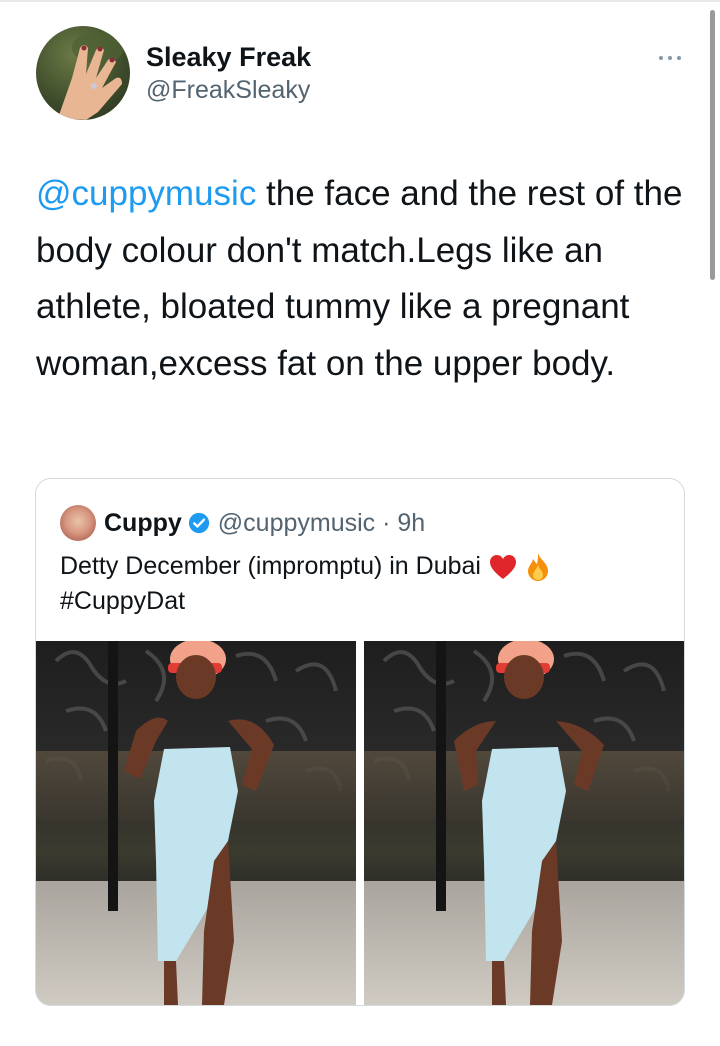 Image resolution: width=720 pixels, height=1046 pixels. What do you see at coordinates (321, 523) in the screenshot?
I see `quoted-handle-time: @cuppymusic · 9h` at bounding box center [321, 523].